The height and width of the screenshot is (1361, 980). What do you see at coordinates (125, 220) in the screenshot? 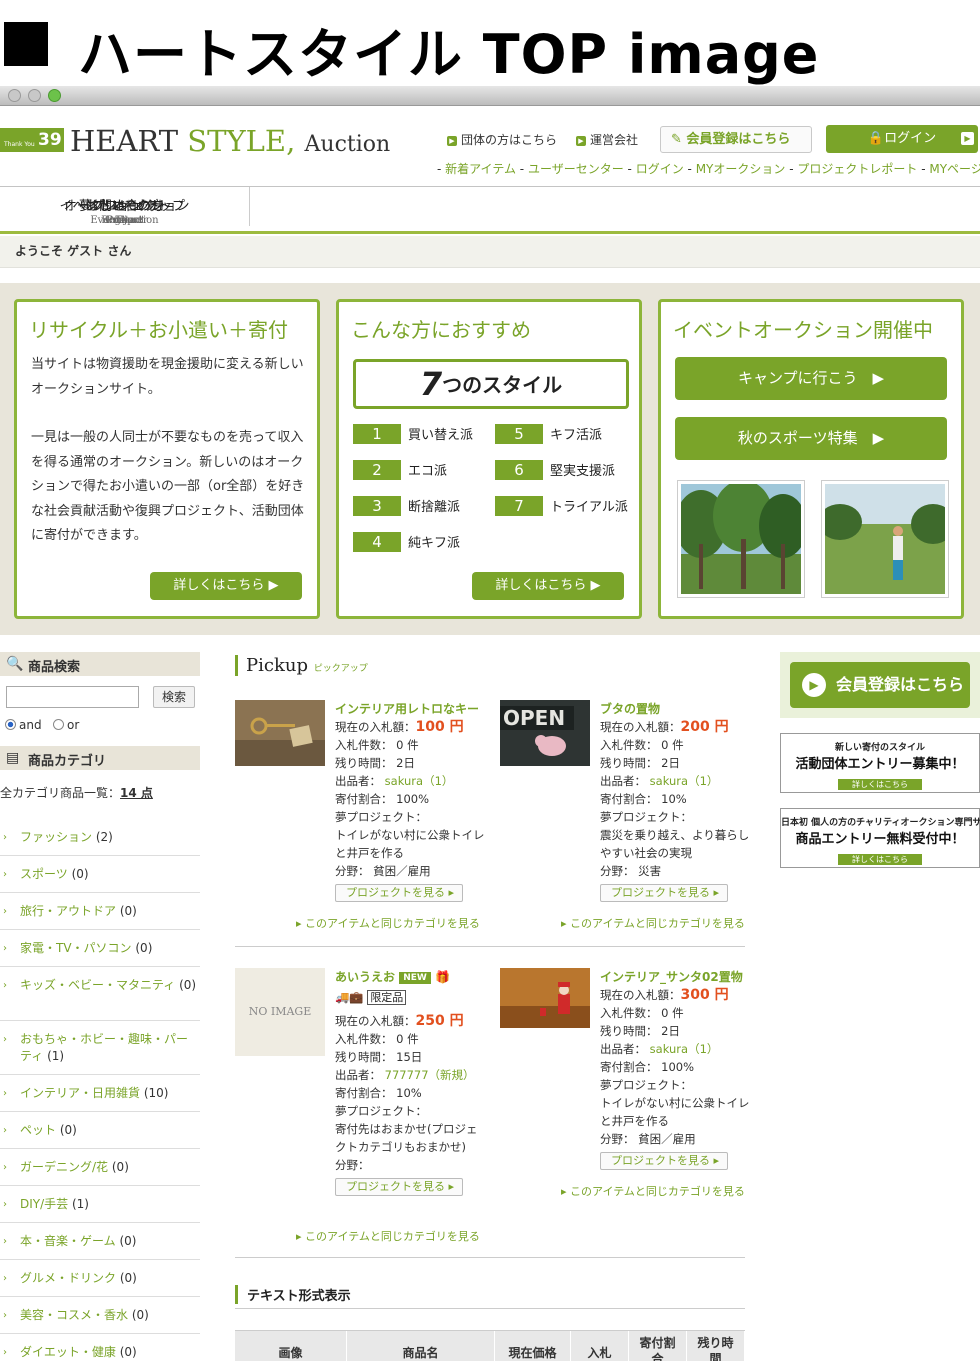
I see `nav-contact-sub: Contact` at bounding box center [125, 220].